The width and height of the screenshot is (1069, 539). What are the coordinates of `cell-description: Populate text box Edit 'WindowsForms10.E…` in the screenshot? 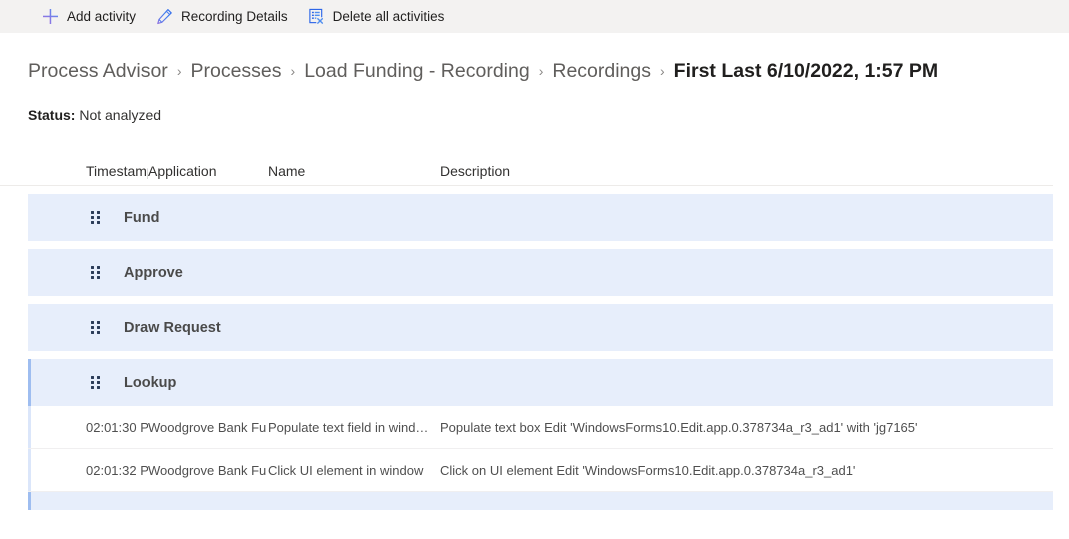 It's located at (679, 427).